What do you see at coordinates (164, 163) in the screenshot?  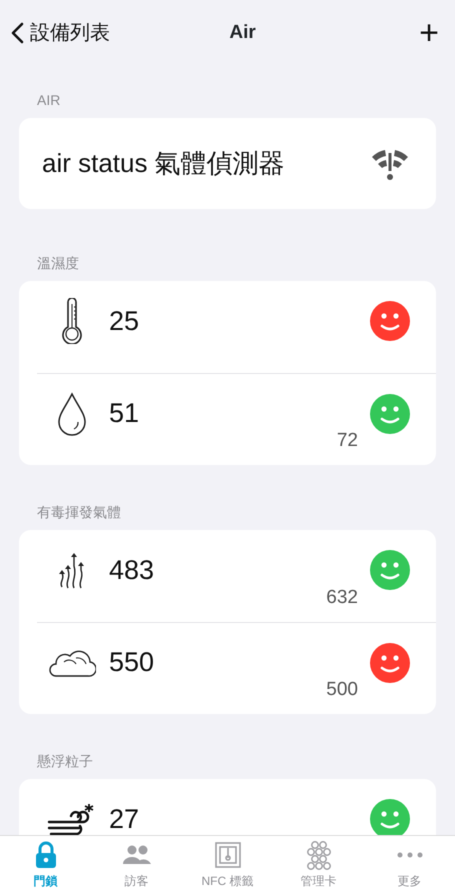 I see `device-name: air status 氣體偵測器` at bounding box center [164, 163].